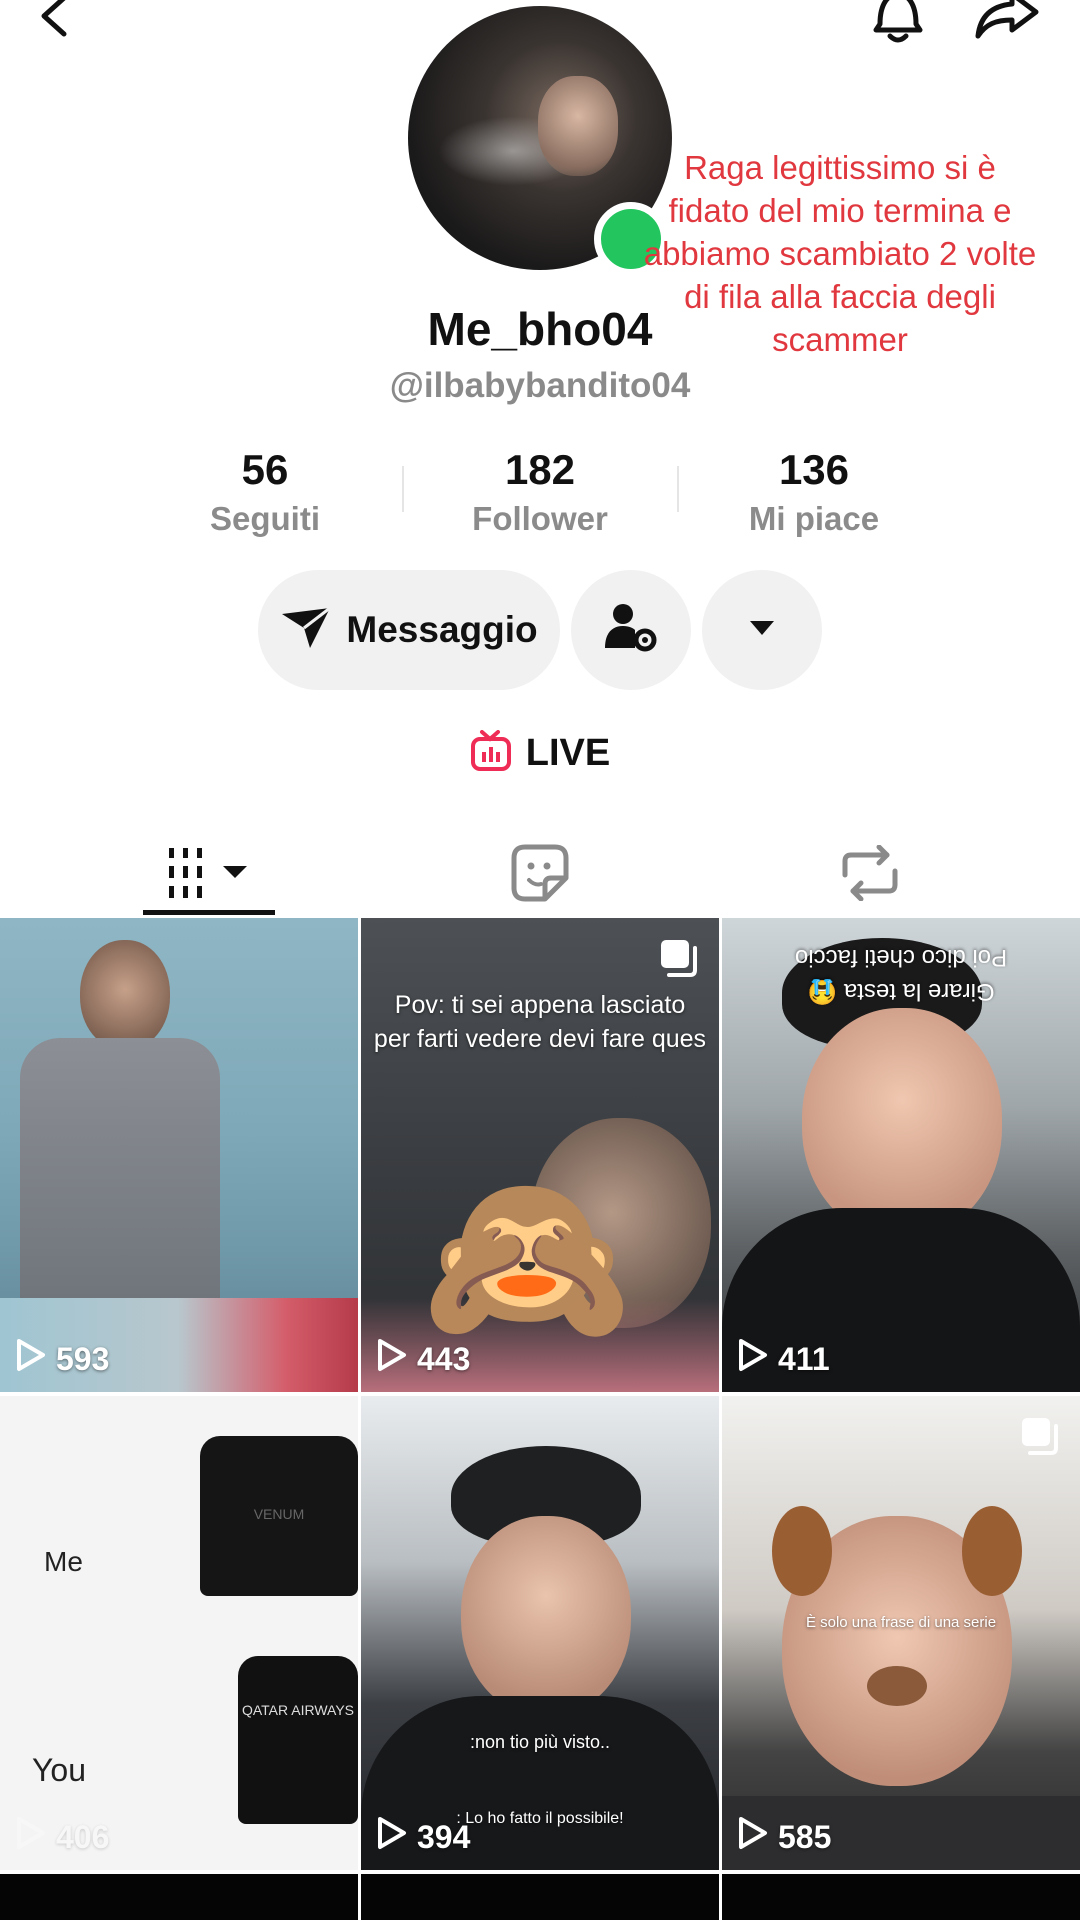 This screenshot has height=1920, width=1080. Describe the element at coordinates (784, 1837) in the screenshot. I see `view-count: 585` at that location.